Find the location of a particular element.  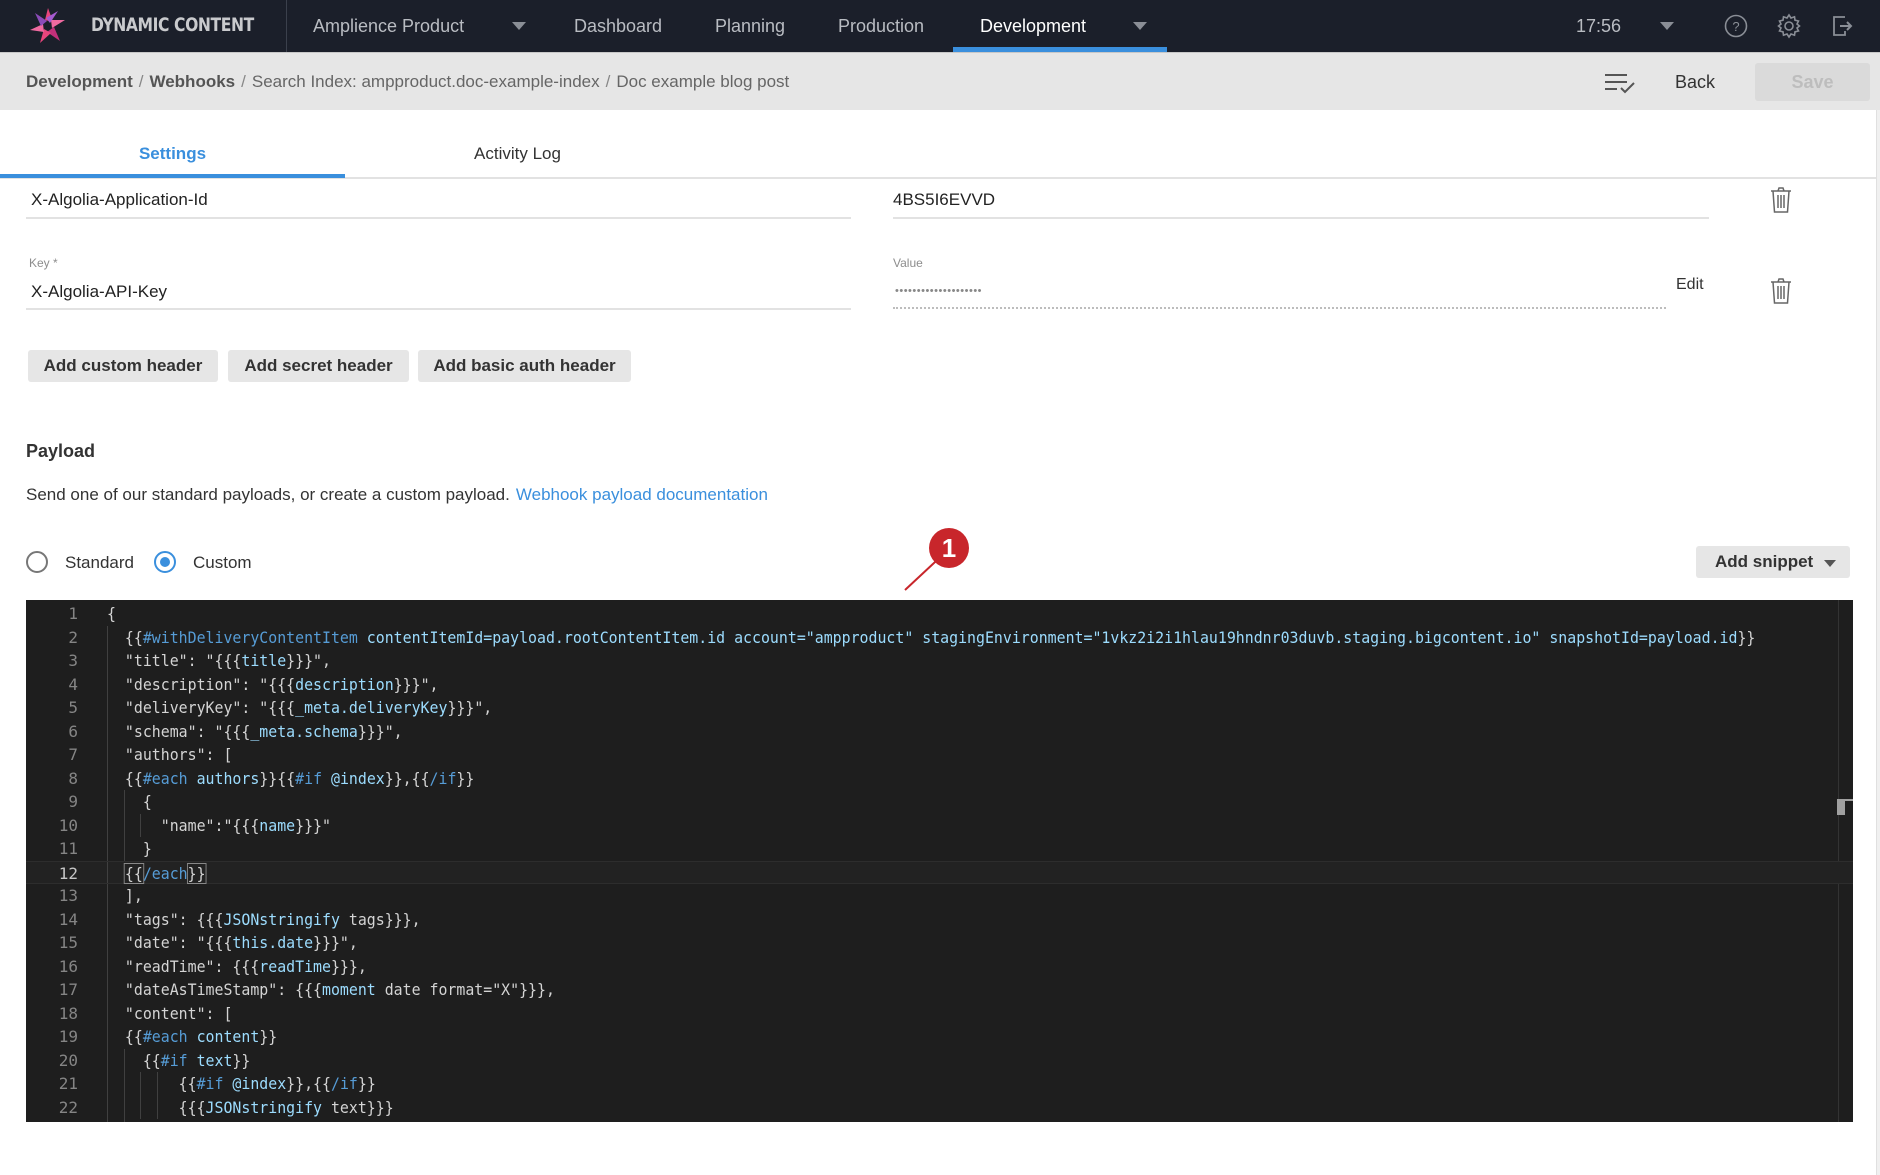

add-secret-header-button: Add secret header is located at coordinates (318, 366).